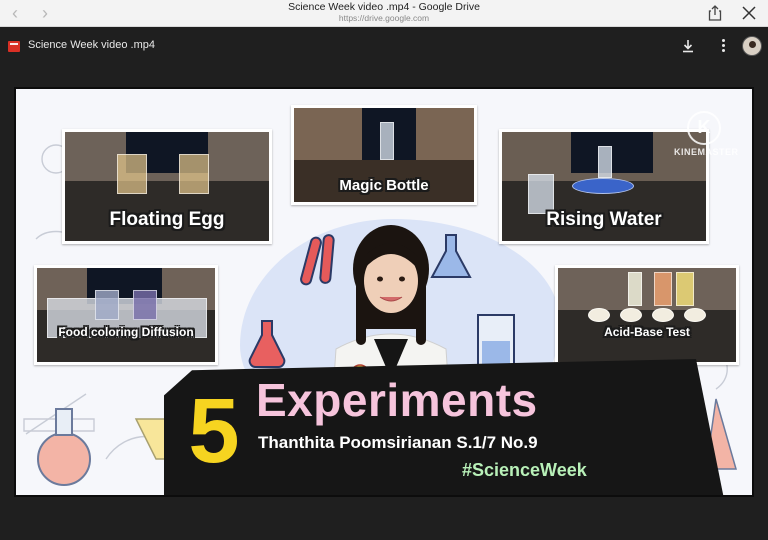 The height and width of the screenshot is (540, 768). What do you see at coordinates (647, 332) in the screenshot?
I see `thumbnail-label: Acid-Base Test` at bounding box center [647, 332].